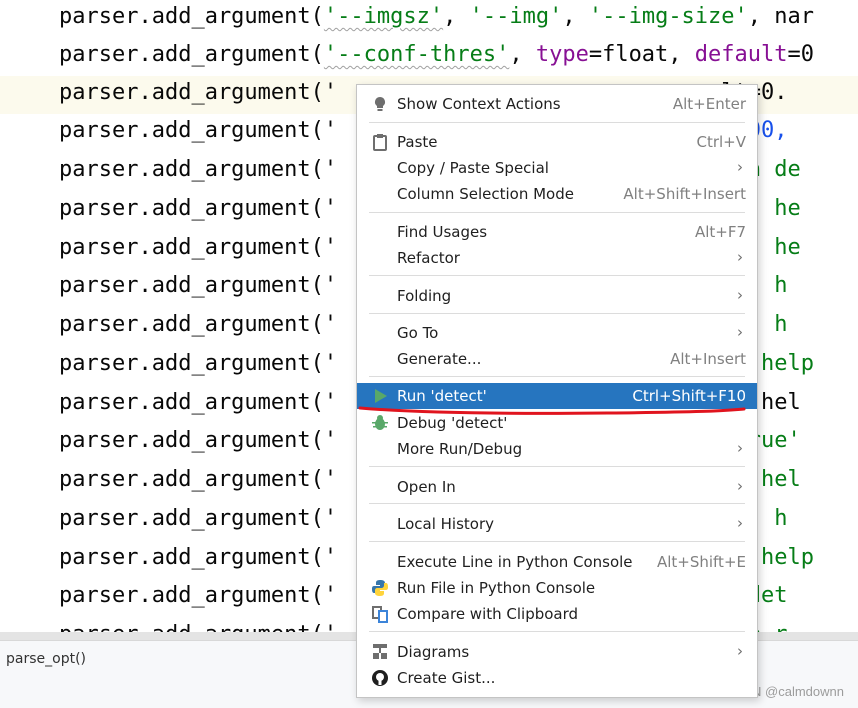 This screenshot has width=858, height=708. I want to click on menu-item-shortcut: Ctrl+V, so click(721, 142).